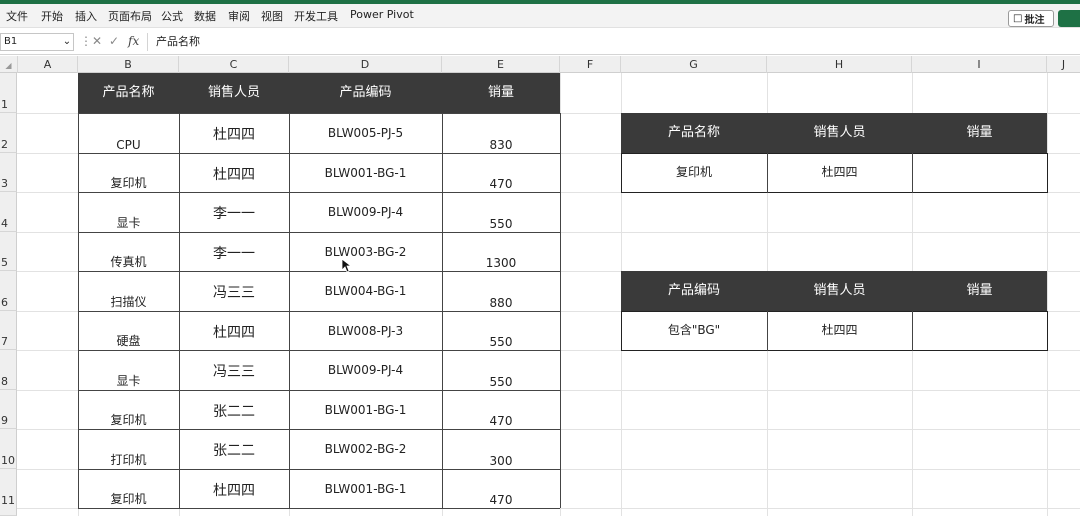 The width and height of the screenshot is (1080, 516). I want to click on tab-page-layout: 页面布局, so click(130, 16).